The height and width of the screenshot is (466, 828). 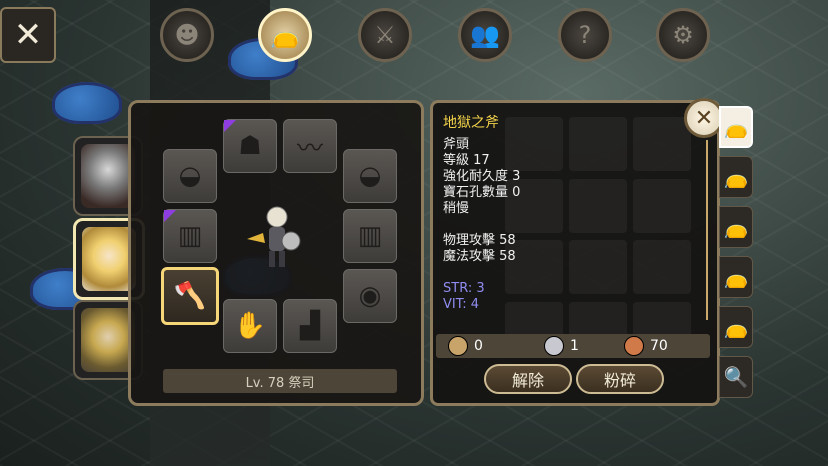 I want to click on gear-icon: ⚙, so click(x=683, y=35).